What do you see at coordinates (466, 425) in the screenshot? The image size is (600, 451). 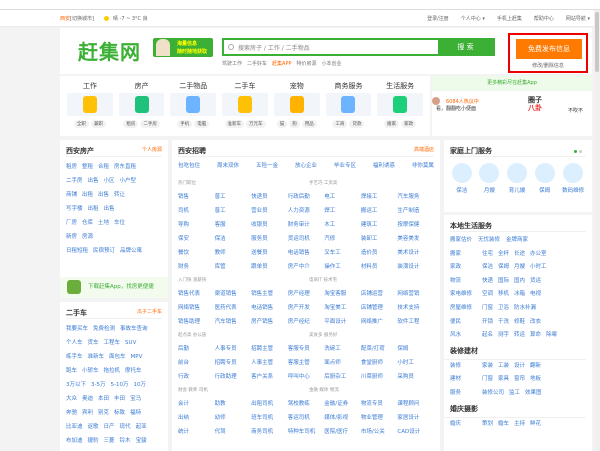 I see `service-category: 婚庆` at bounding box center [466, 425].